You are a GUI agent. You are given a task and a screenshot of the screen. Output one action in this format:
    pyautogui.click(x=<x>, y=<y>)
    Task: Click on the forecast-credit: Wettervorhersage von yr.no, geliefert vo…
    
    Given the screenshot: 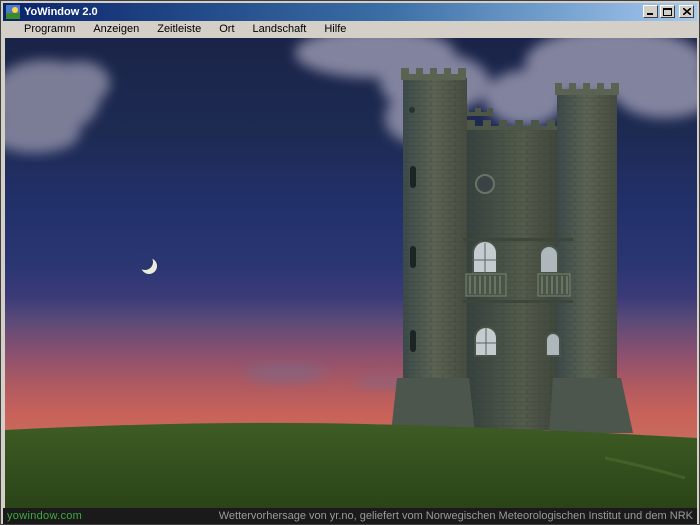 What is the action you would take?
    pyautogui.click(x=456, y=516)
    